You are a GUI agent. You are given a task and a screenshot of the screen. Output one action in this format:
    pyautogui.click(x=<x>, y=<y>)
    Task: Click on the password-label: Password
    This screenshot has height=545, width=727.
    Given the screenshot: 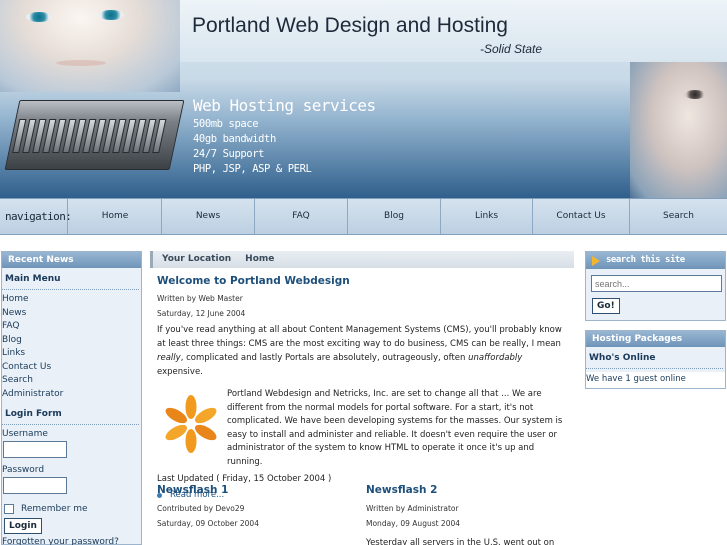 What is the action you would take?
    pyautogui.click(x=23, y=470)
    